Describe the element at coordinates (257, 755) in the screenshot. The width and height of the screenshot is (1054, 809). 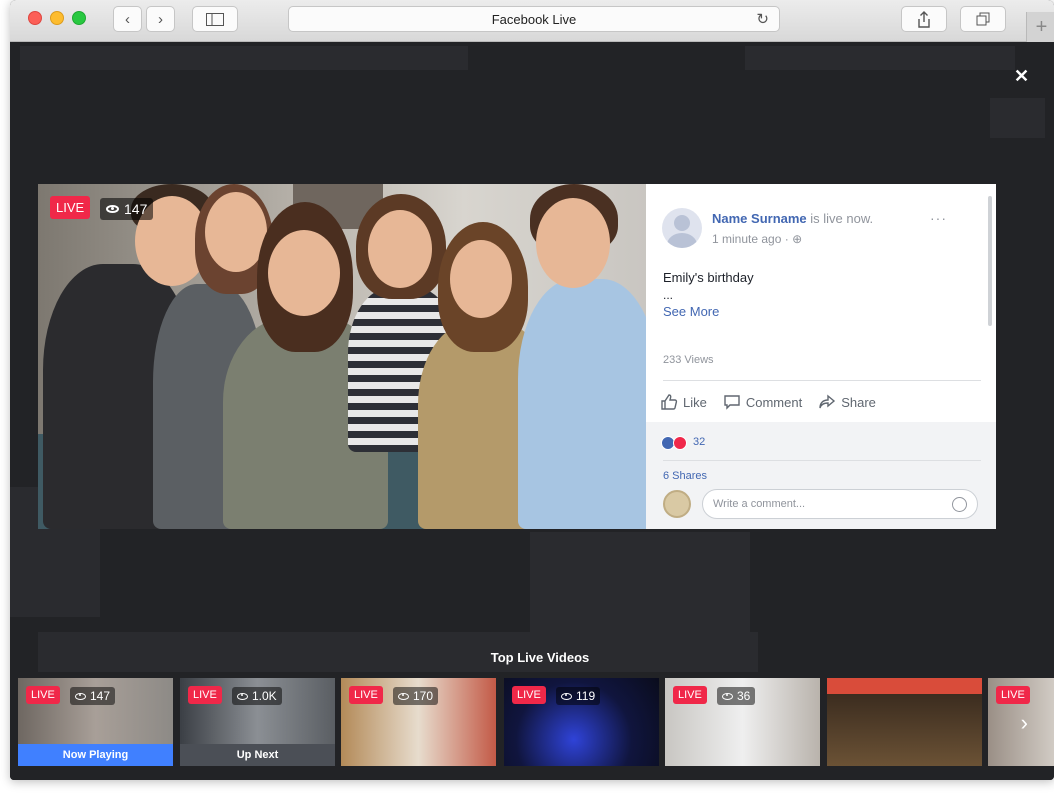
I see `up-next-label: Up Next` at that location.